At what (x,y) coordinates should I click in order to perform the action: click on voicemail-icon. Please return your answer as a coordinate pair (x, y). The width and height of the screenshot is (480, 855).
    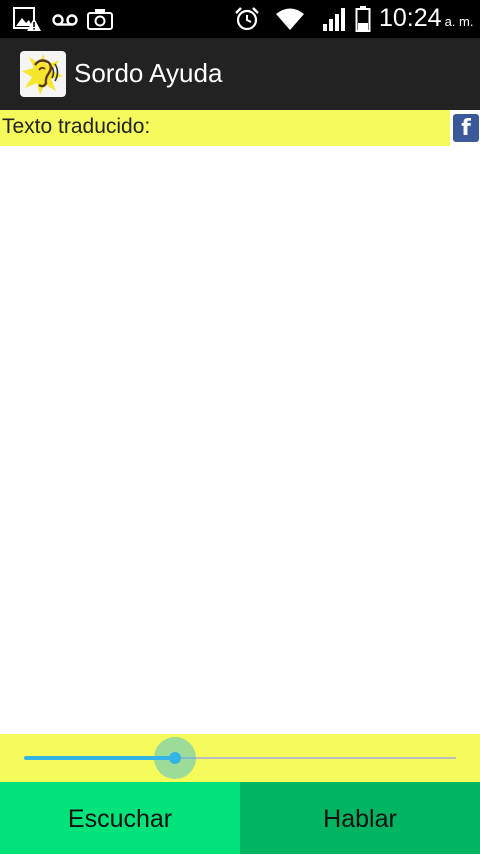
    Looking at the image, I should click on (65, 20).